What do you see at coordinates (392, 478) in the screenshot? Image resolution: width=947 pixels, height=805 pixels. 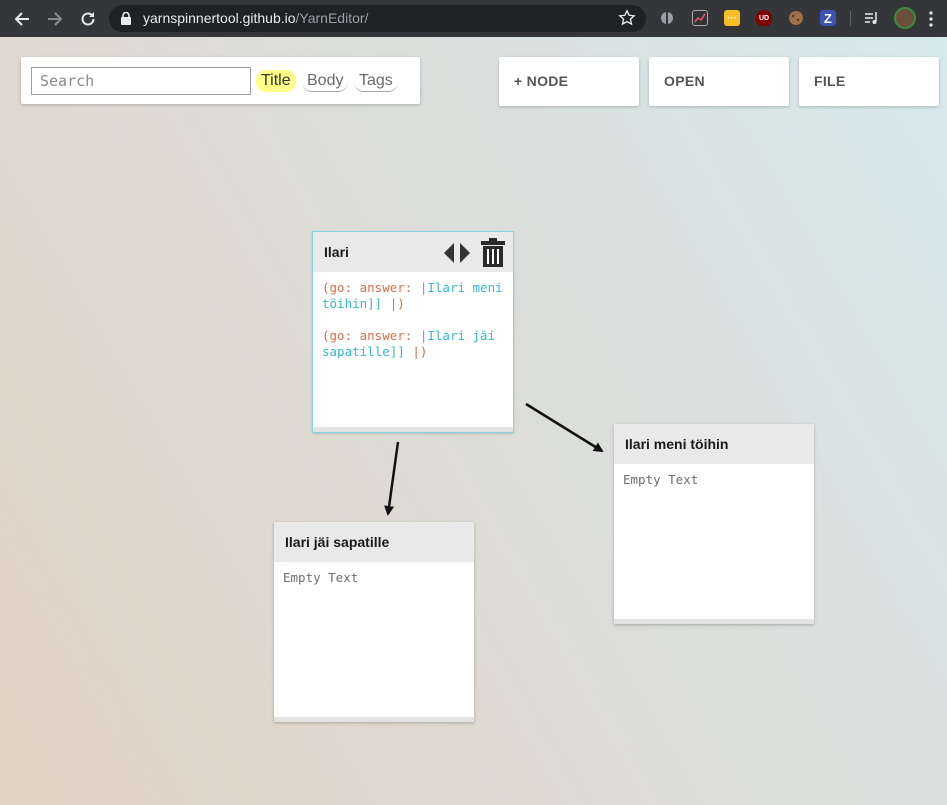 I see `connection-arrow-to-jai` at bounding box center [392, 478].